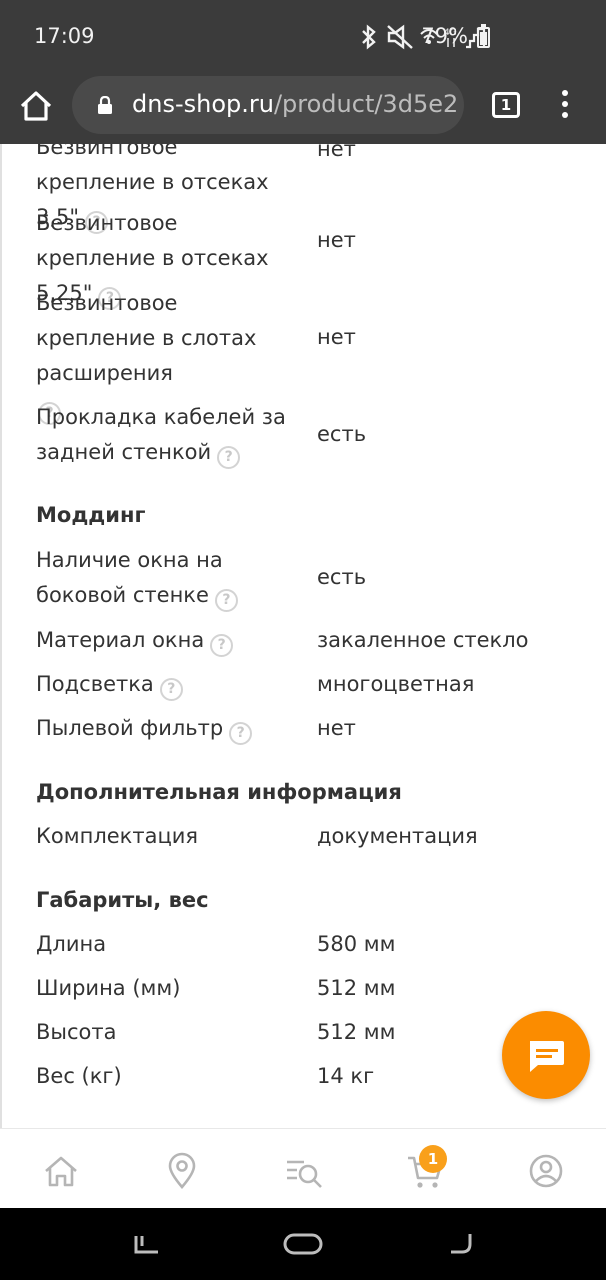 This screenshot has height=1280, width=606. I want to click on lock-icon, so click(105, 105).